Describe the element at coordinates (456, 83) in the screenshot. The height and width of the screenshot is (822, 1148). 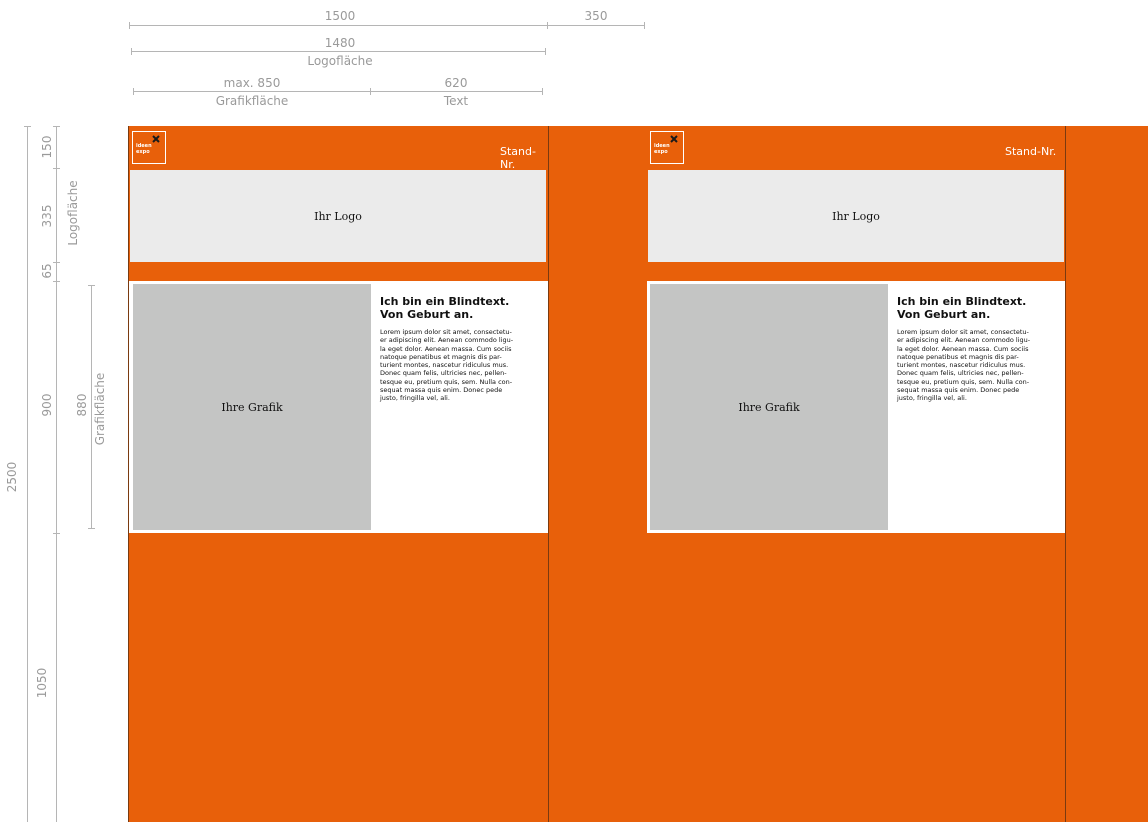
I see `dim-620: 620` at that location.